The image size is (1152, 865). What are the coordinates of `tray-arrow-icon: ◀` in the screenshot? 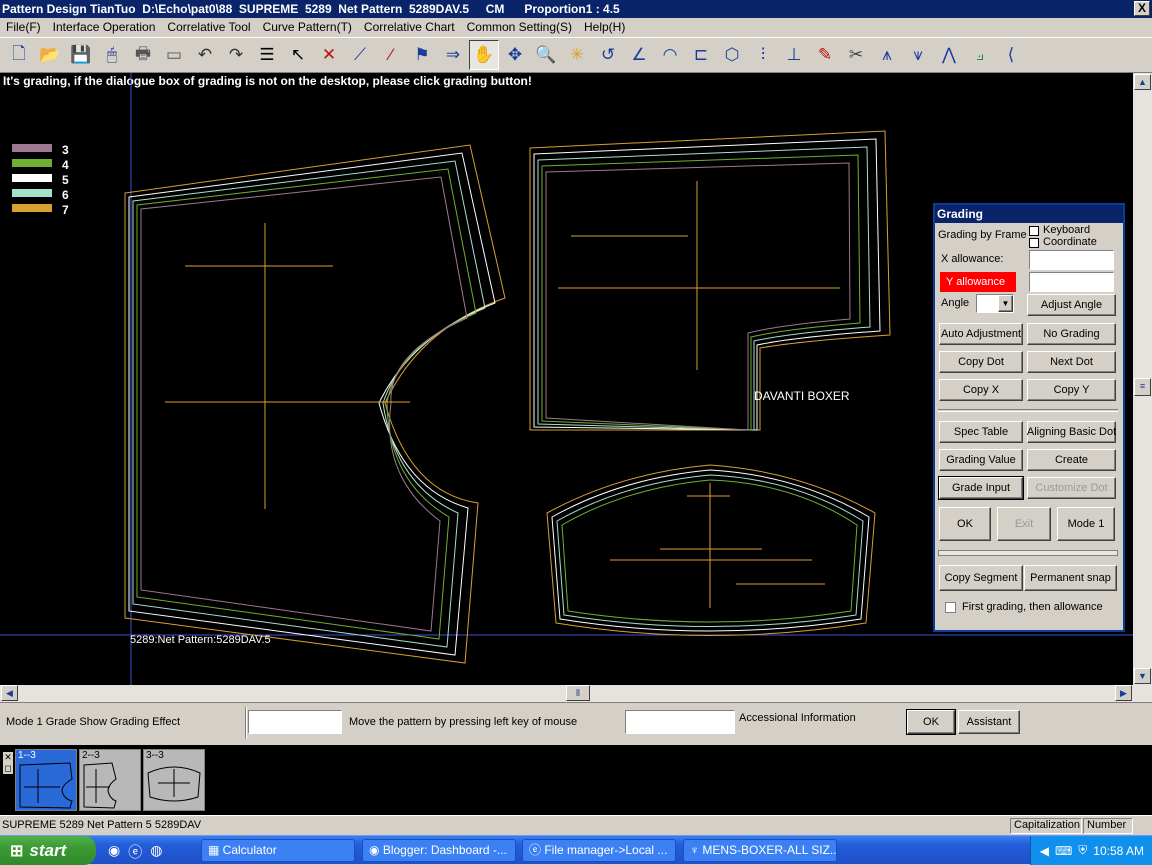 It's located at (1044, 851).